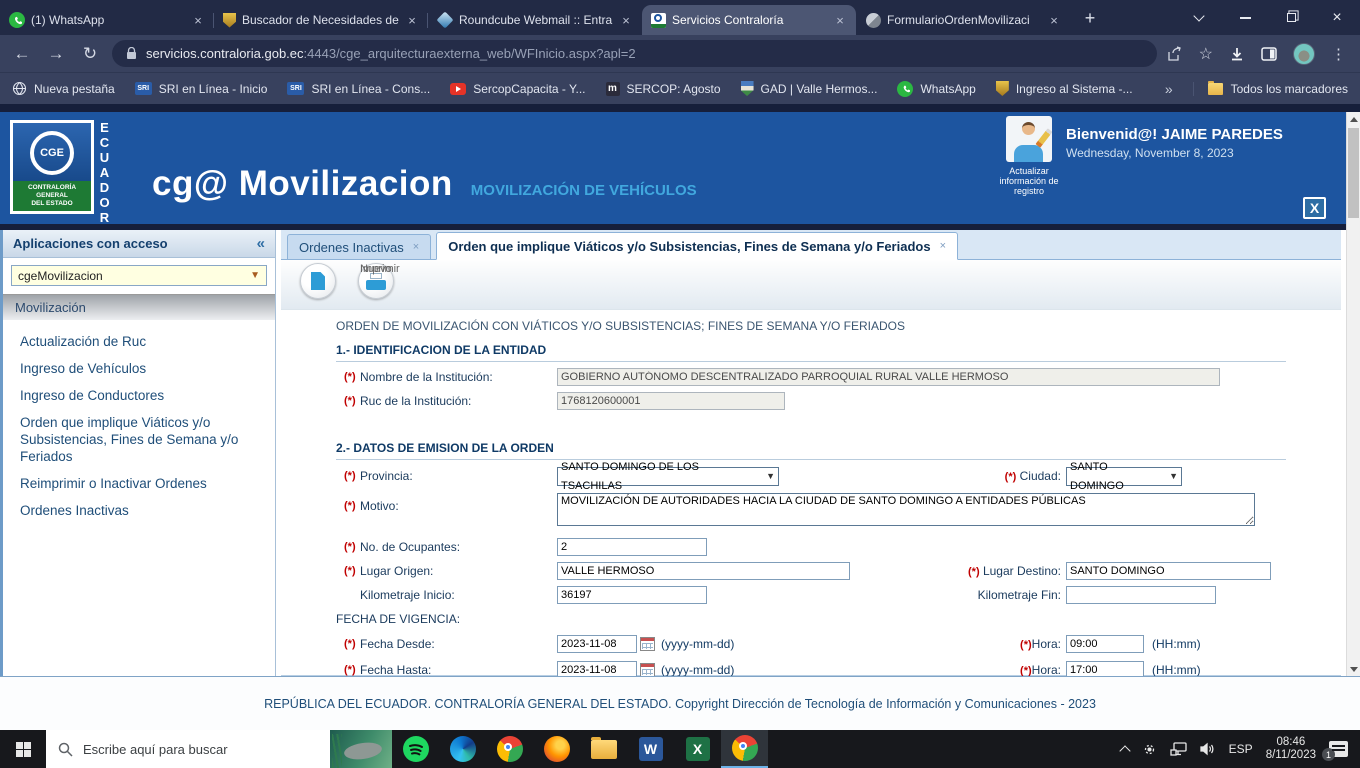 Image resolution: width=1360 pixels, height=768 pixels. I want to click on edge-icon, so click(462, 749).